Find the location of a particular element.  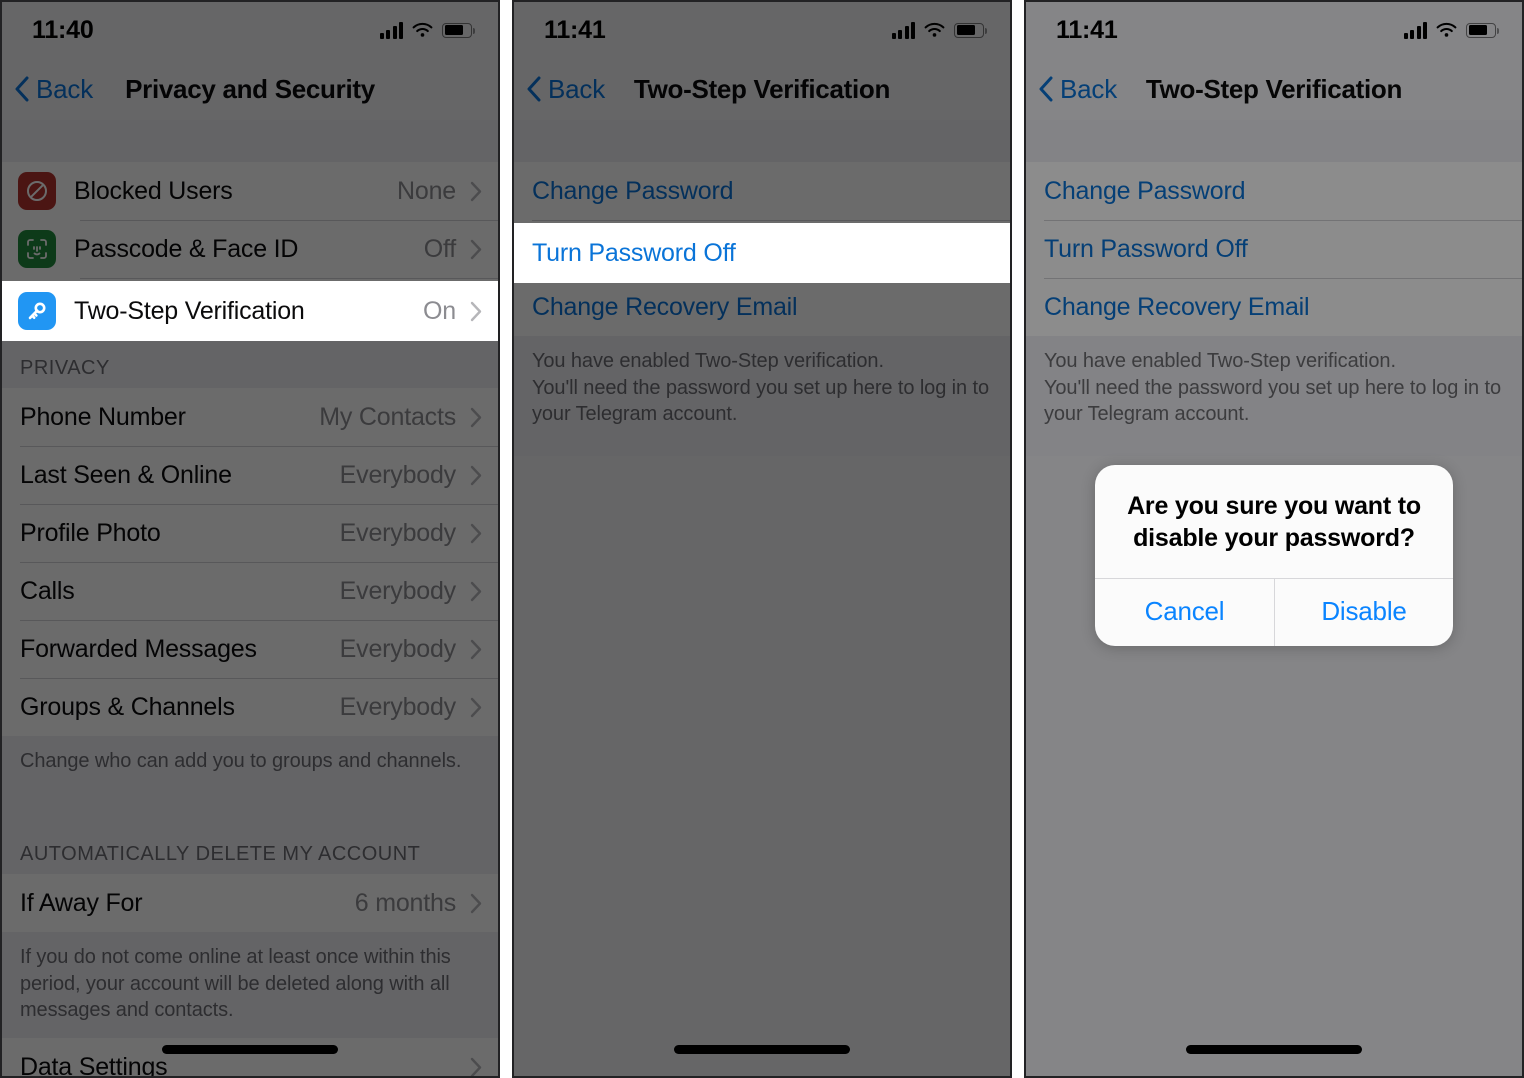

row-value: On is located at coordinates (439, 310).